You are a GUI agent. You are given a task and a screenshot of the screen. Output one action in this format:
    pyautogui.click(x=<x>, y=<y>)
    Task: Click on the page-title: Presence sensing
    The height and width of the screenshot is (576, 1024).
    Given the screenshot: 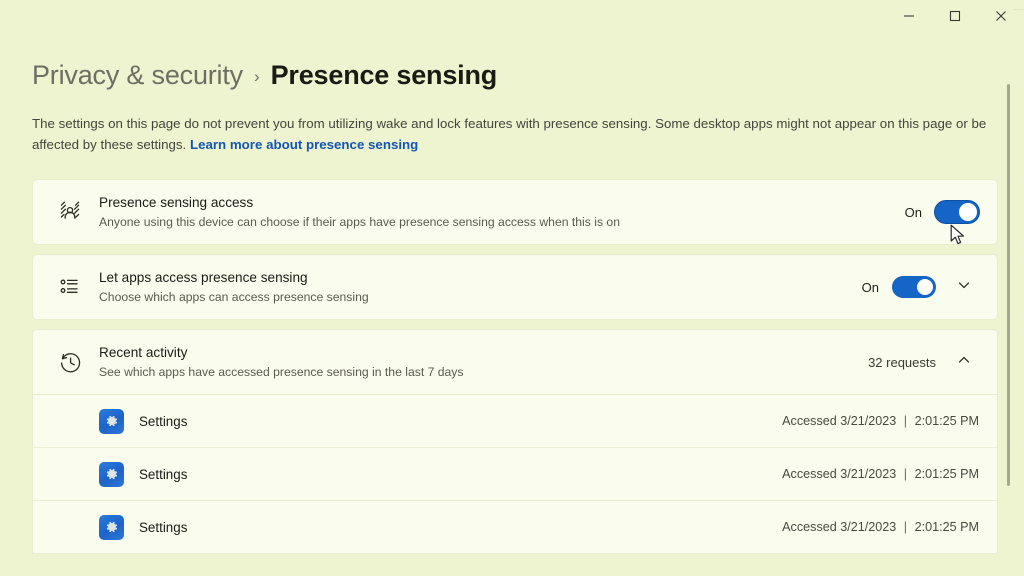 What is the action you would take?
    pyautogui.click(x=384, y=75)
    